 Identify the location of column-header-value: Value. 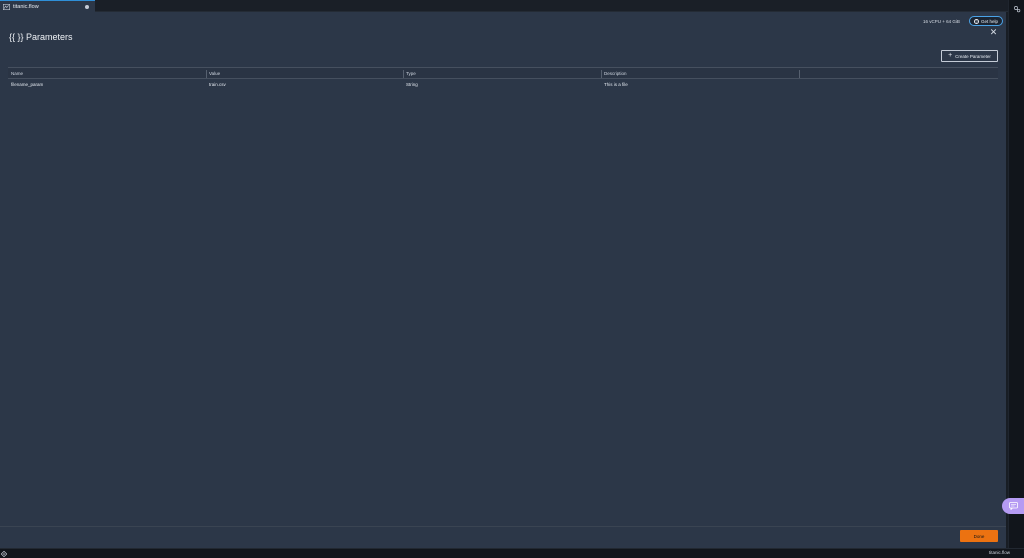
(213, 73).